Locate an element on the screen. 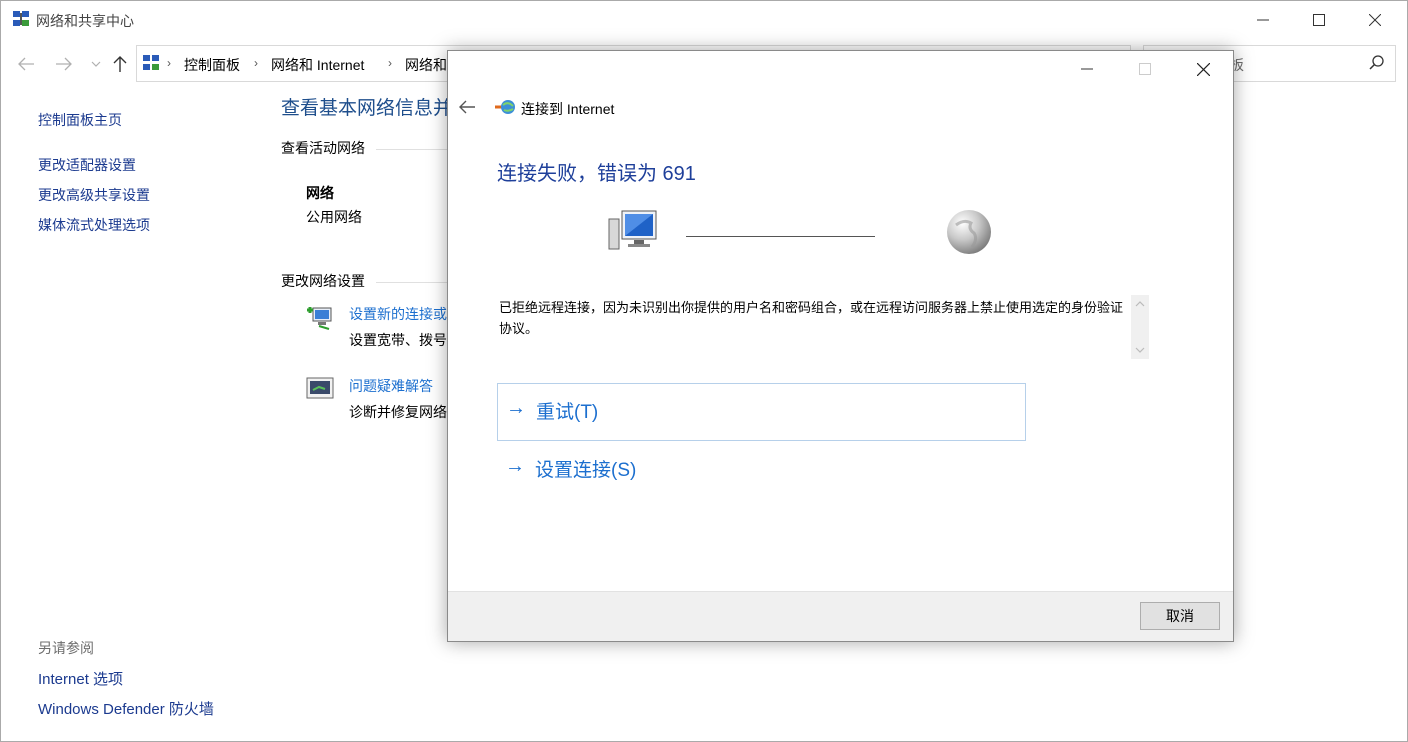  close-button is located at coordinates (1375, 20).